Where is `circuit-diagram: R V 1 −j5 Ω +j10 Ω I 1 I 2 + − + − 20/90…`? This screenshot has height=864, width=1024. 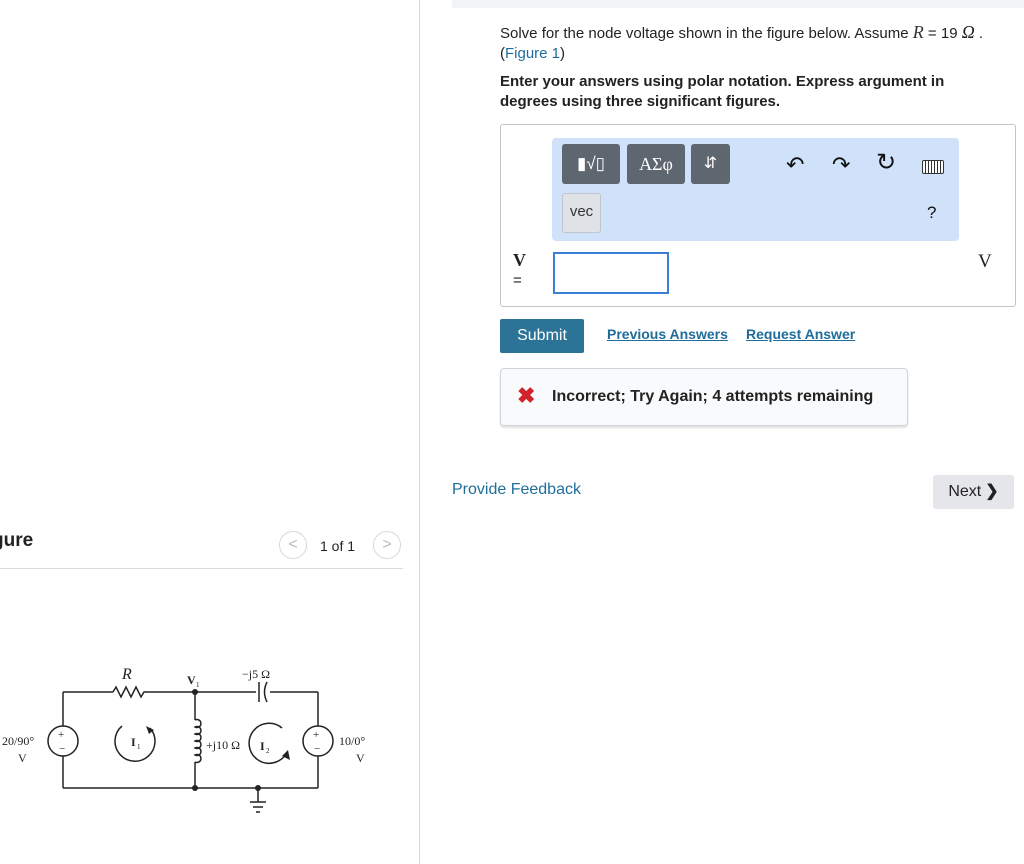
circuit-diagram: R V 1 −j5 Ω +j10 Ω I 1 I 2 + − + − 20/90… is located at coordinates (183, 739).